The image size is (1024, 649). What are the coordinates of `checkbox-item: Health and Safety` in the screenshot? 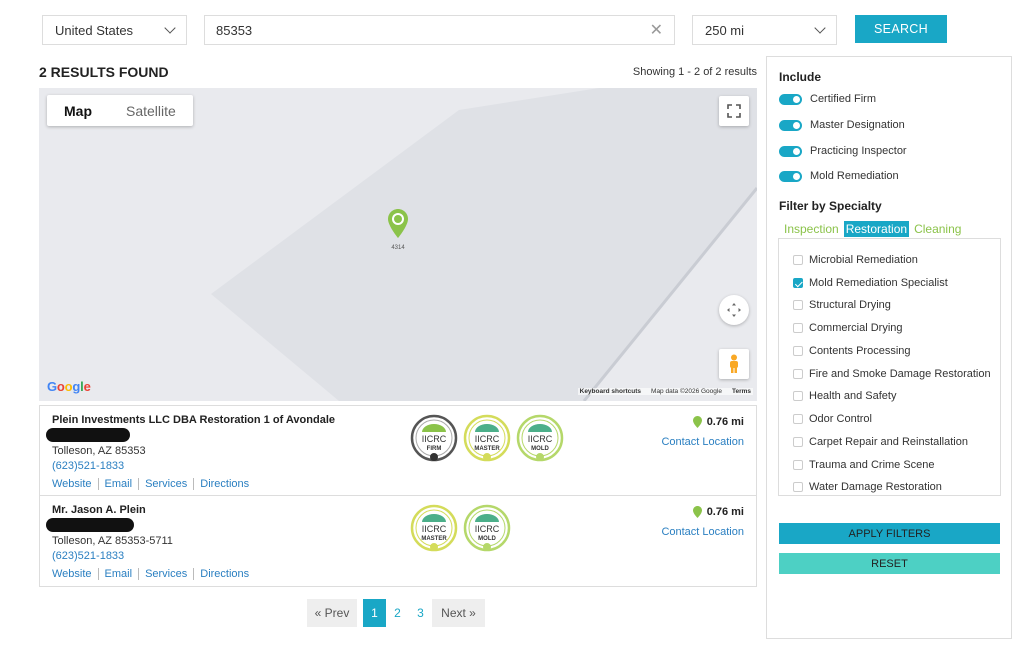 It's located at (844, 396).